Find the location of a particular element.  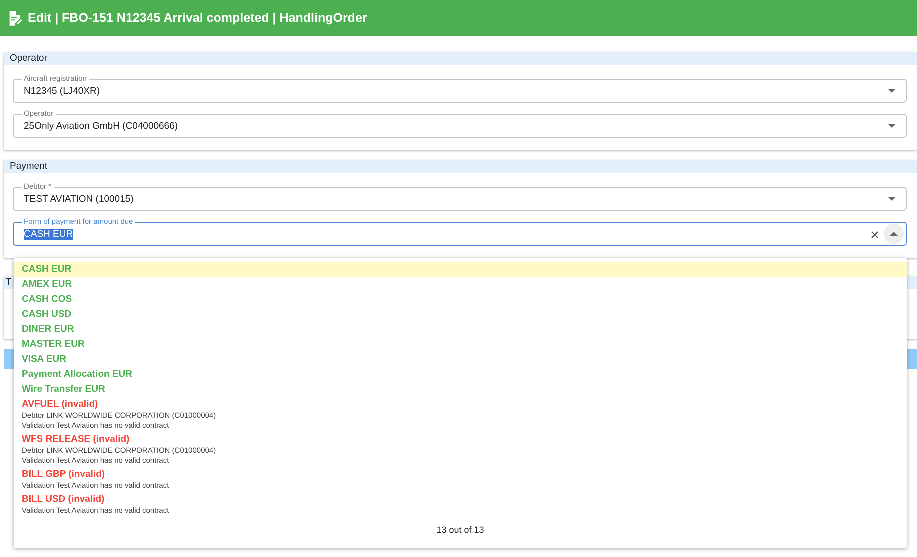

option-label: WFS RELEASE (invalid) is located at coordinates (76, 439).